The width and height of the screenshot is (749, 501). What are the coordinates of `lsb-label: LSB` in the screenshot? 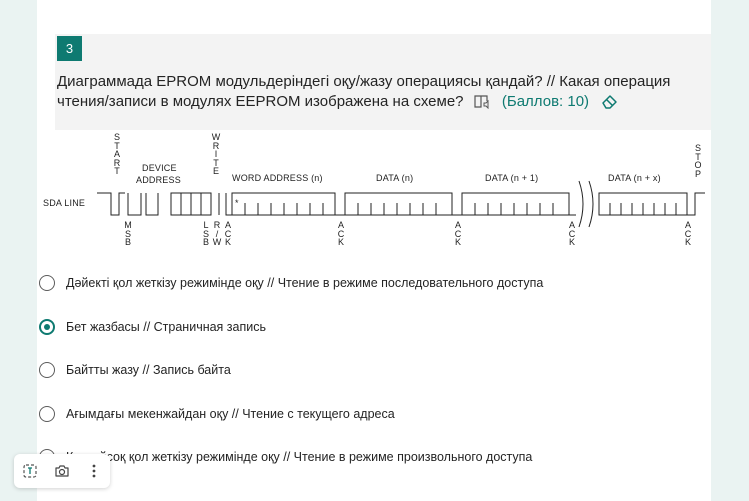 It's located at (205, 234).